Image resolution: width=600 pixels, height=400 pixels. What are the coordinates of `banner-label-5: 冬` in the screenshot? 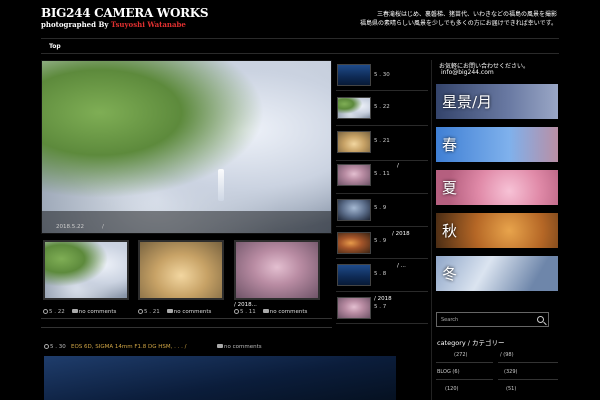 It's located at (450, 274).